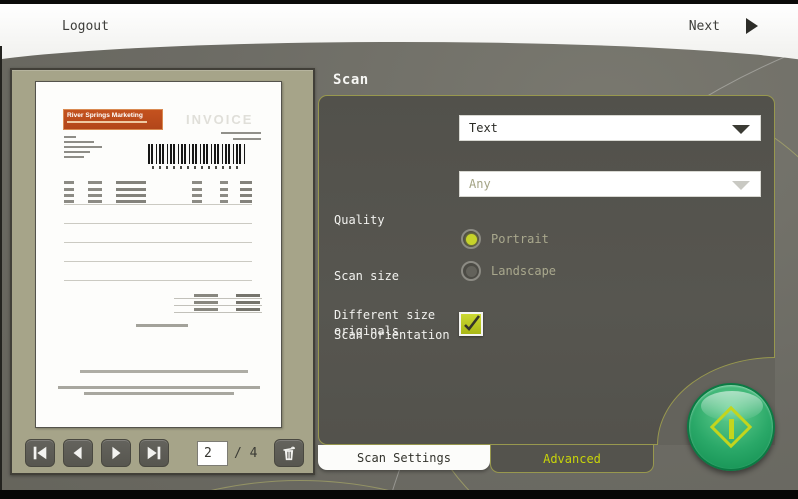 The width and height of the screenshot is (798, 499). I want to click on invoice-barcode-digits, so click(197, 167).